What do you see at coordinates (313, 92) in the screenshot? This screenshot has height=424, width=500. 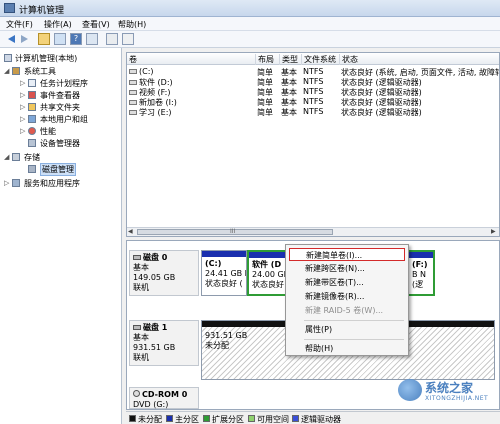 I see `table-row: 视频 (F:) 简单 基本 NTFS 状态良好 (逻辑驱动器)` at bounding box center [313, 92].